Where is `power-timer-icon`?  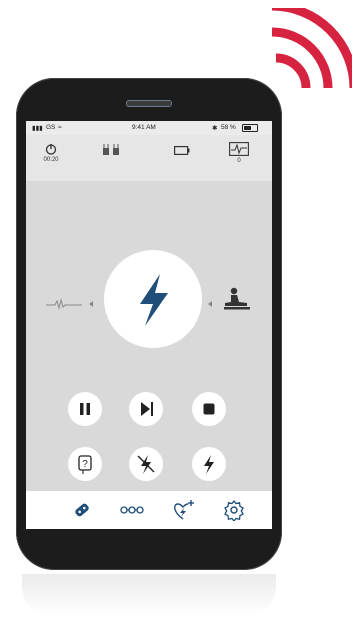 power-timer-icon is located at coordinates (51, 149).